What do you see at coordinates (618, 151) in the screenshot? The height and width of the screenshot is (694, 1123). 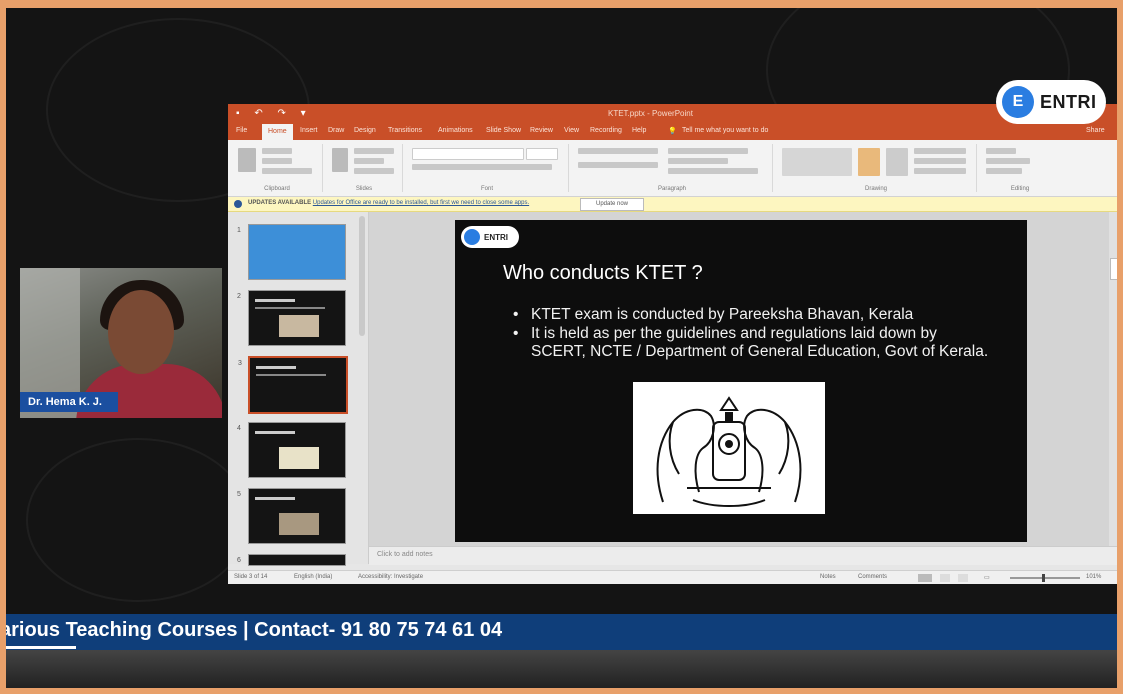 I see `list-buttons` at bounding box center [618, 151].